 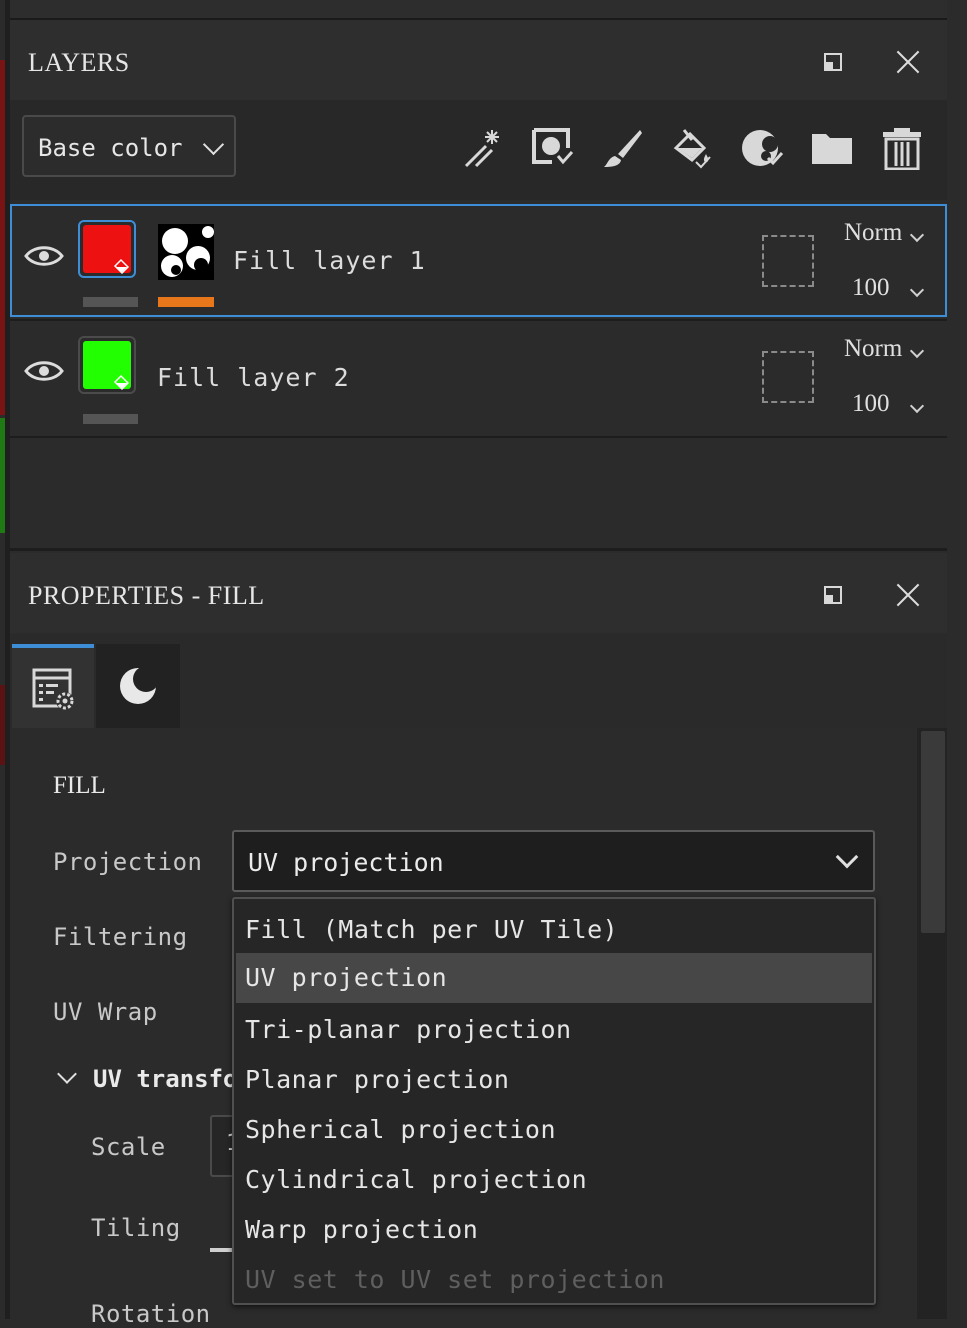 I want to click on paint-brush-icon, so click(x=622, y=148).